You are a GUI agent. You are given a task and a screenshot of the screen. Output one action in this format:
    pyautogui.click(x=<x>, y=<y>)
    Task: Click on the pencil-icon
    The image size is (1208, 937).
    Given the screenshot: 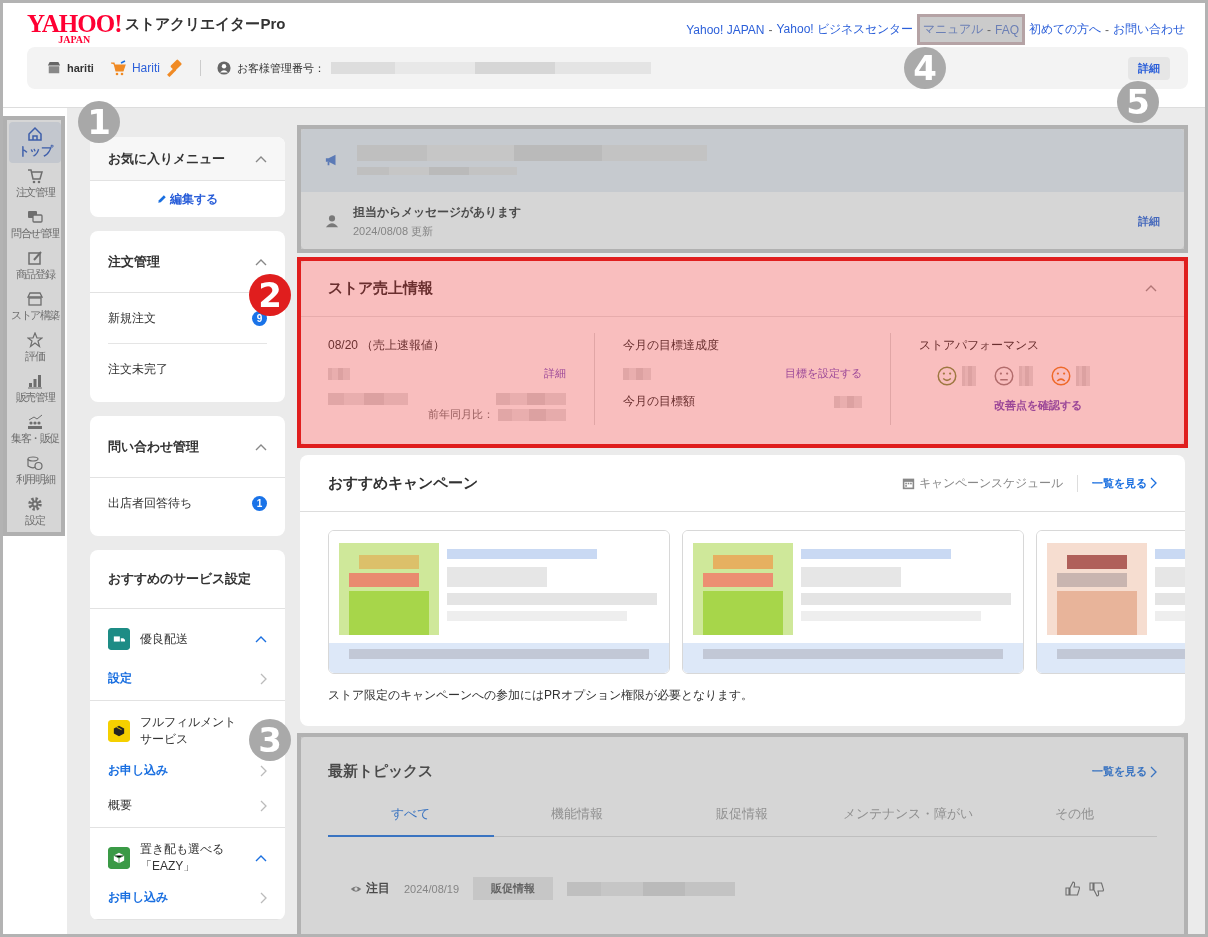 What is the action you would take?
    pyautogui.click(x=162, y=199)
    